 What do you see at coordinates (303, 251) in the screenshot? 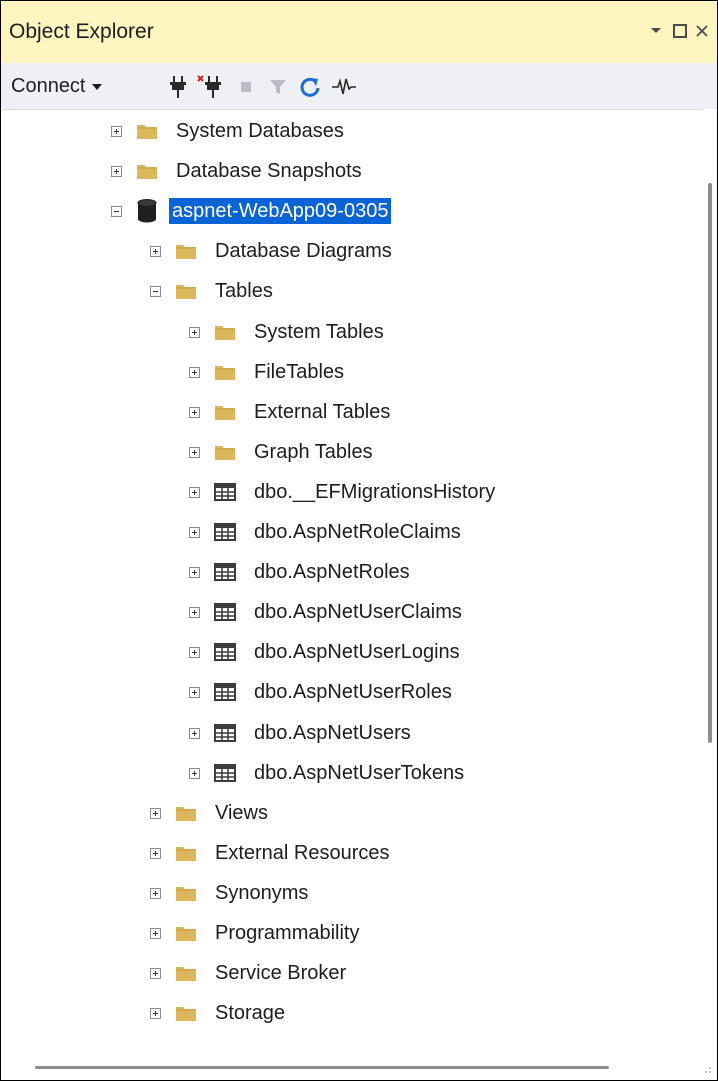
I see `tree-node-label: Database Diagrams` at bounding box center [303, 251].